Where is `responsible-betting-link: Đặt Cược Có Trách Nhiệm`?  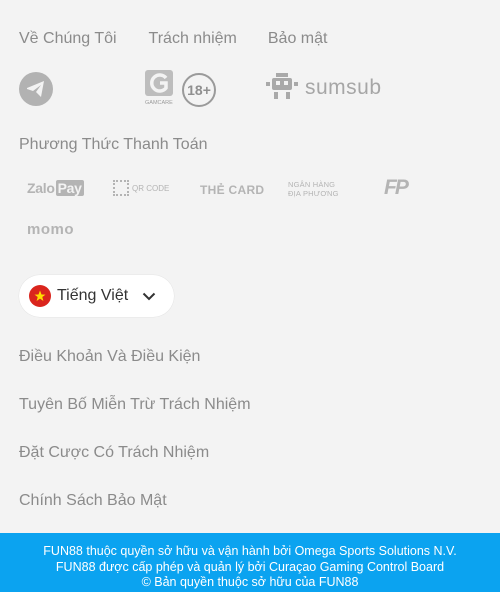
responsible-betting-link: Đặt Cược Có Trách Nhiệm is located at coordinates (114, 453).